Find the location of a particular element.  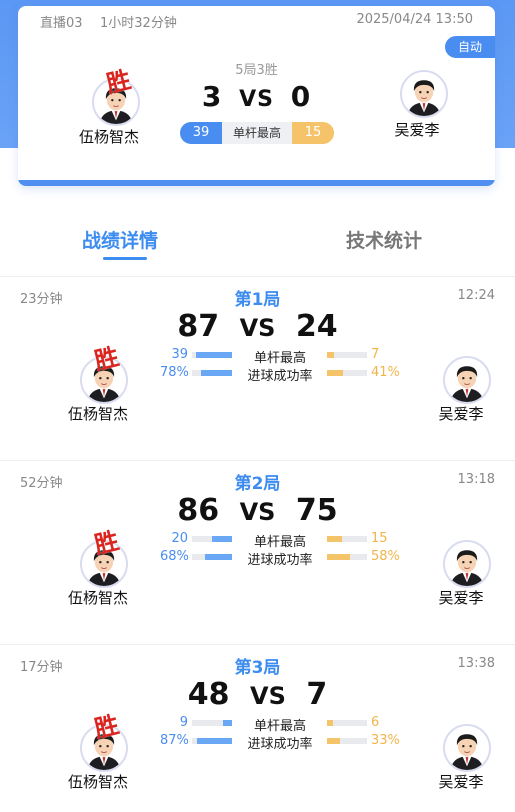

score-left: 3 is located at coordinates (212, 96).